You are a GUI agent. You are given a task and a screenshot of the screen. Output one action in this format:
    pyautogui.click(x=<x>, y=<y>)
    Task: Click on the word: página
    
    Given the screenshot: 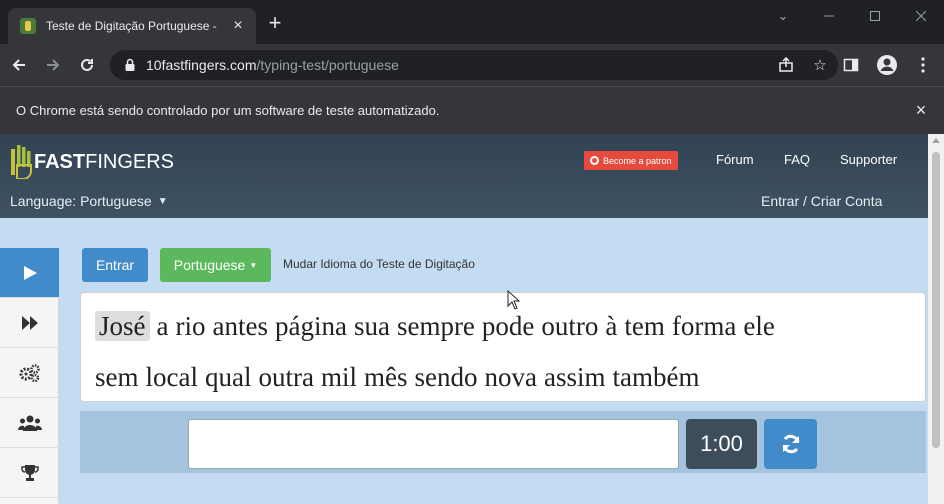 What is the action you would take?
    pyautogui.click(x=310, y=326)
    